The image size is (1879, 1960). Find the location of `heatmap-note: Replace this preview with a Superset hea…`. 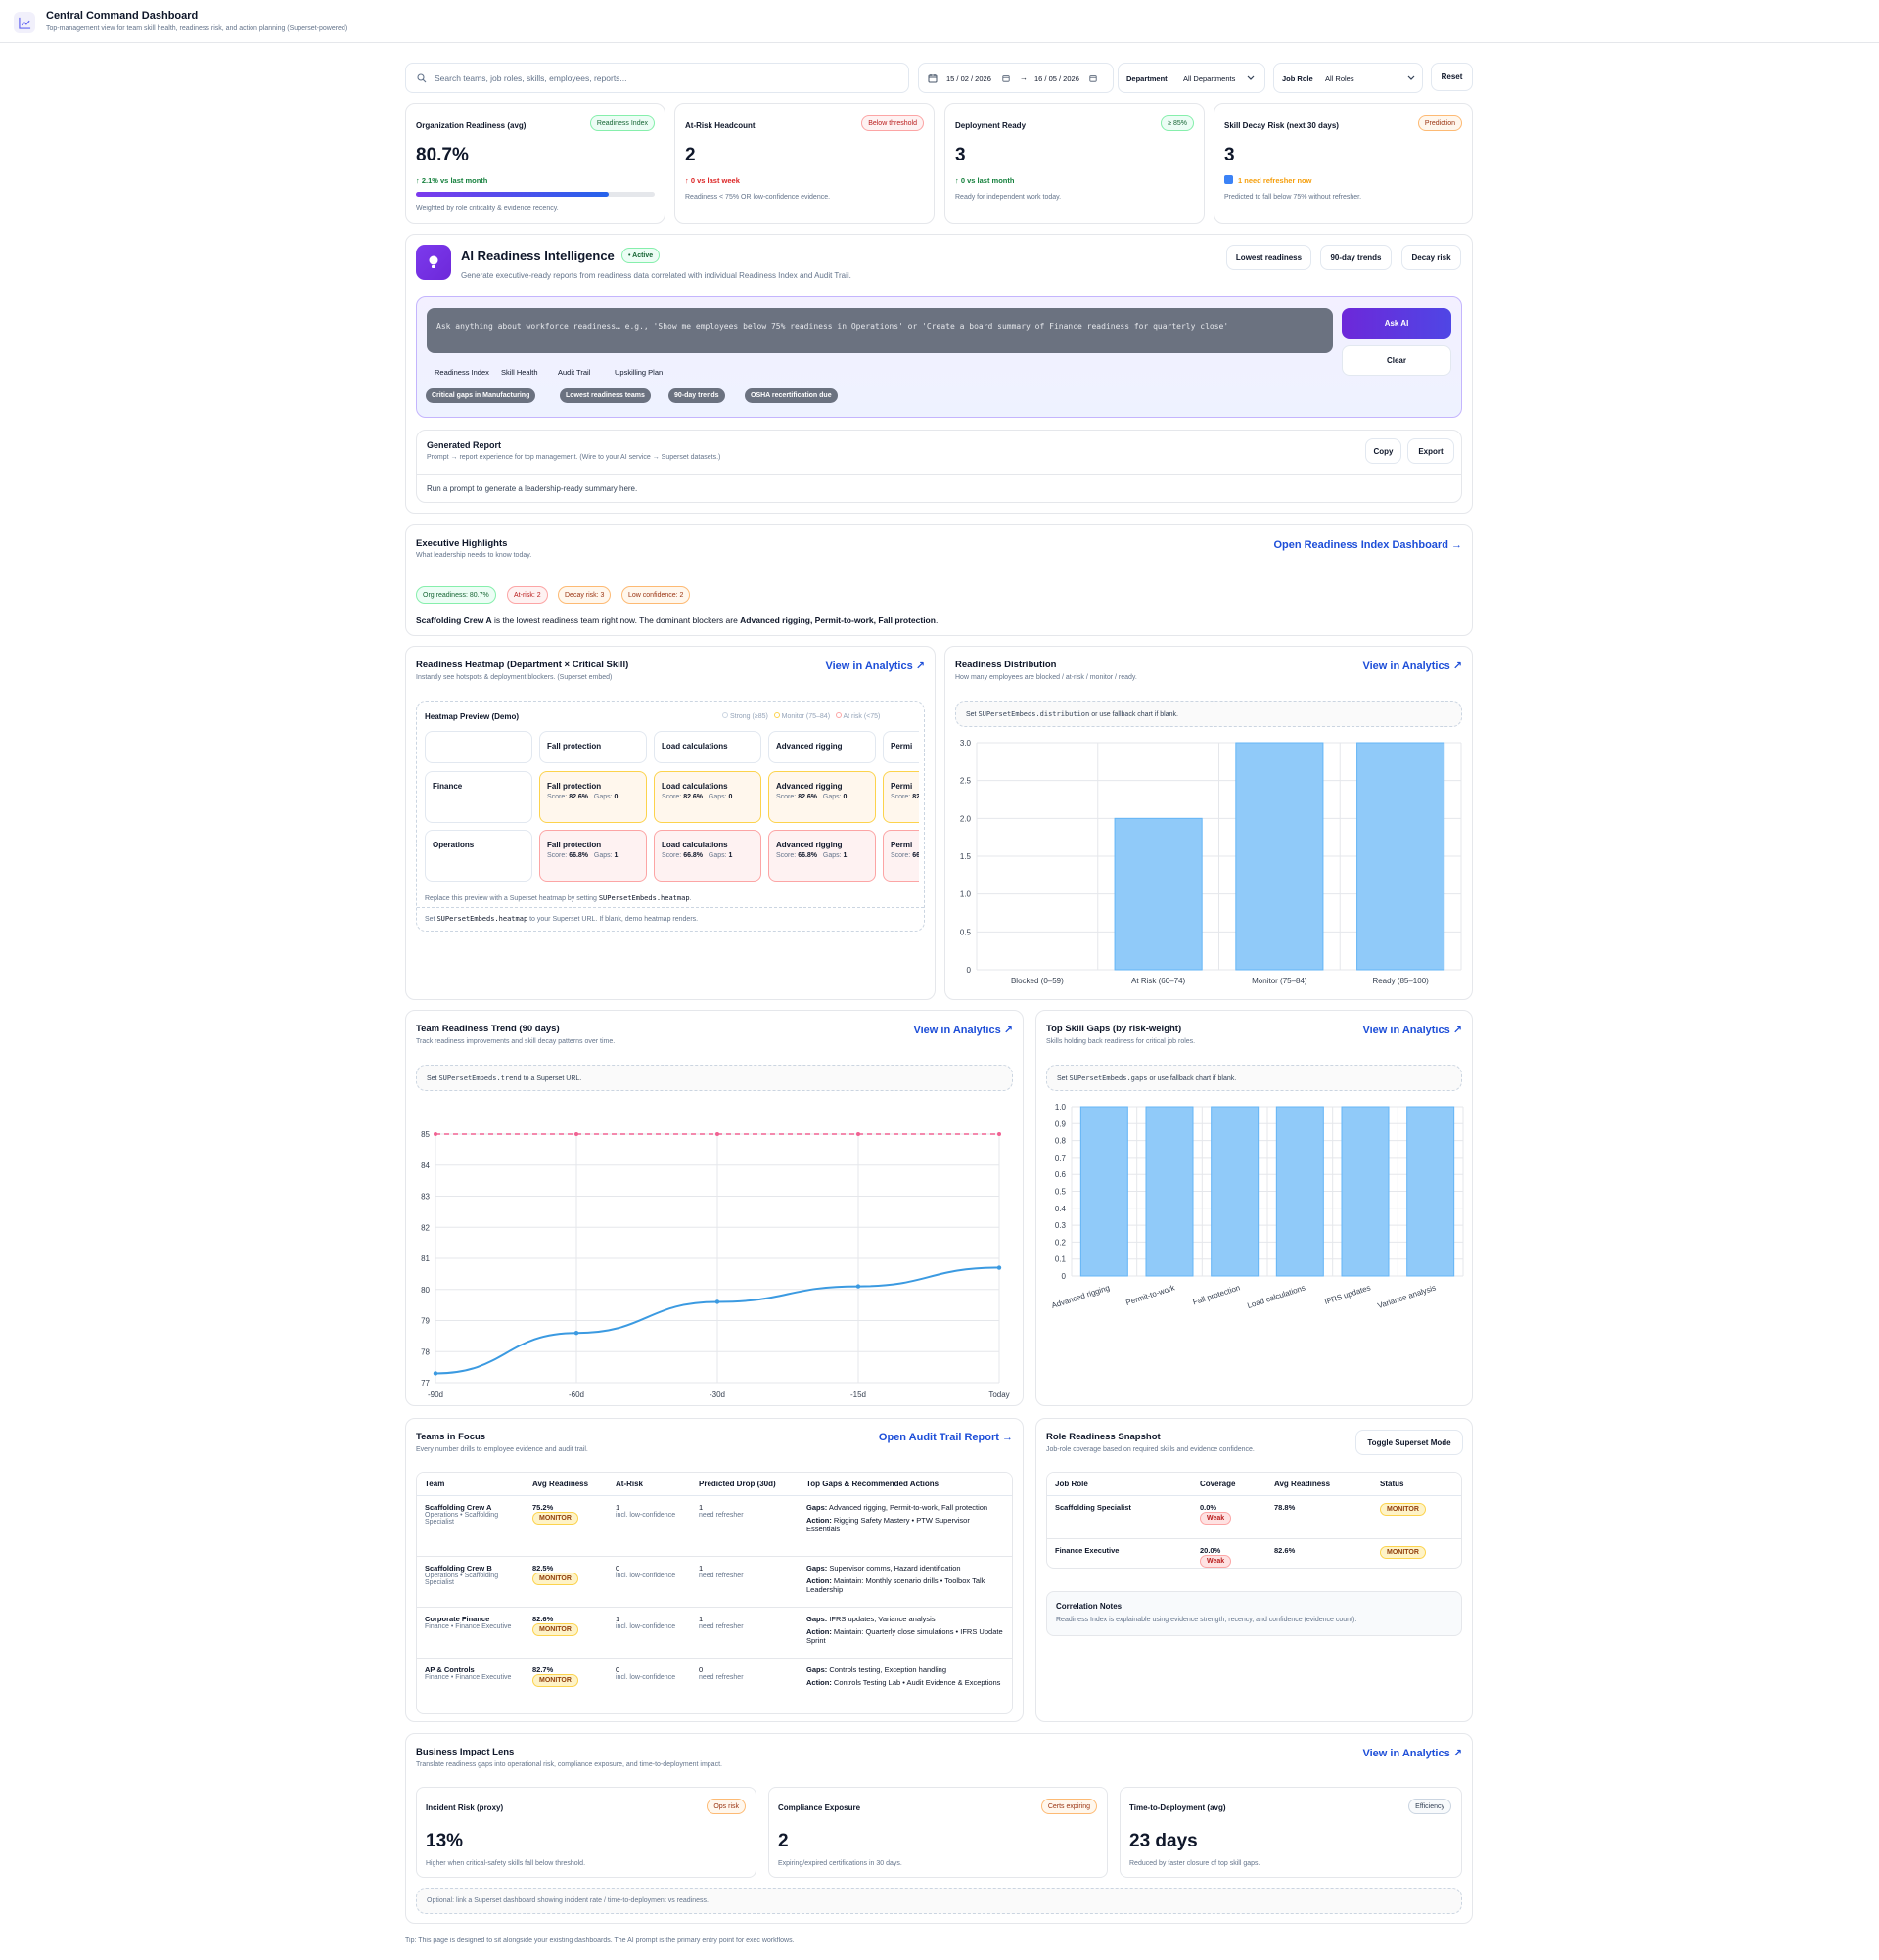

heatmap-note: Replace this preview with a Superset hea… is located at coordinates (558, 898).